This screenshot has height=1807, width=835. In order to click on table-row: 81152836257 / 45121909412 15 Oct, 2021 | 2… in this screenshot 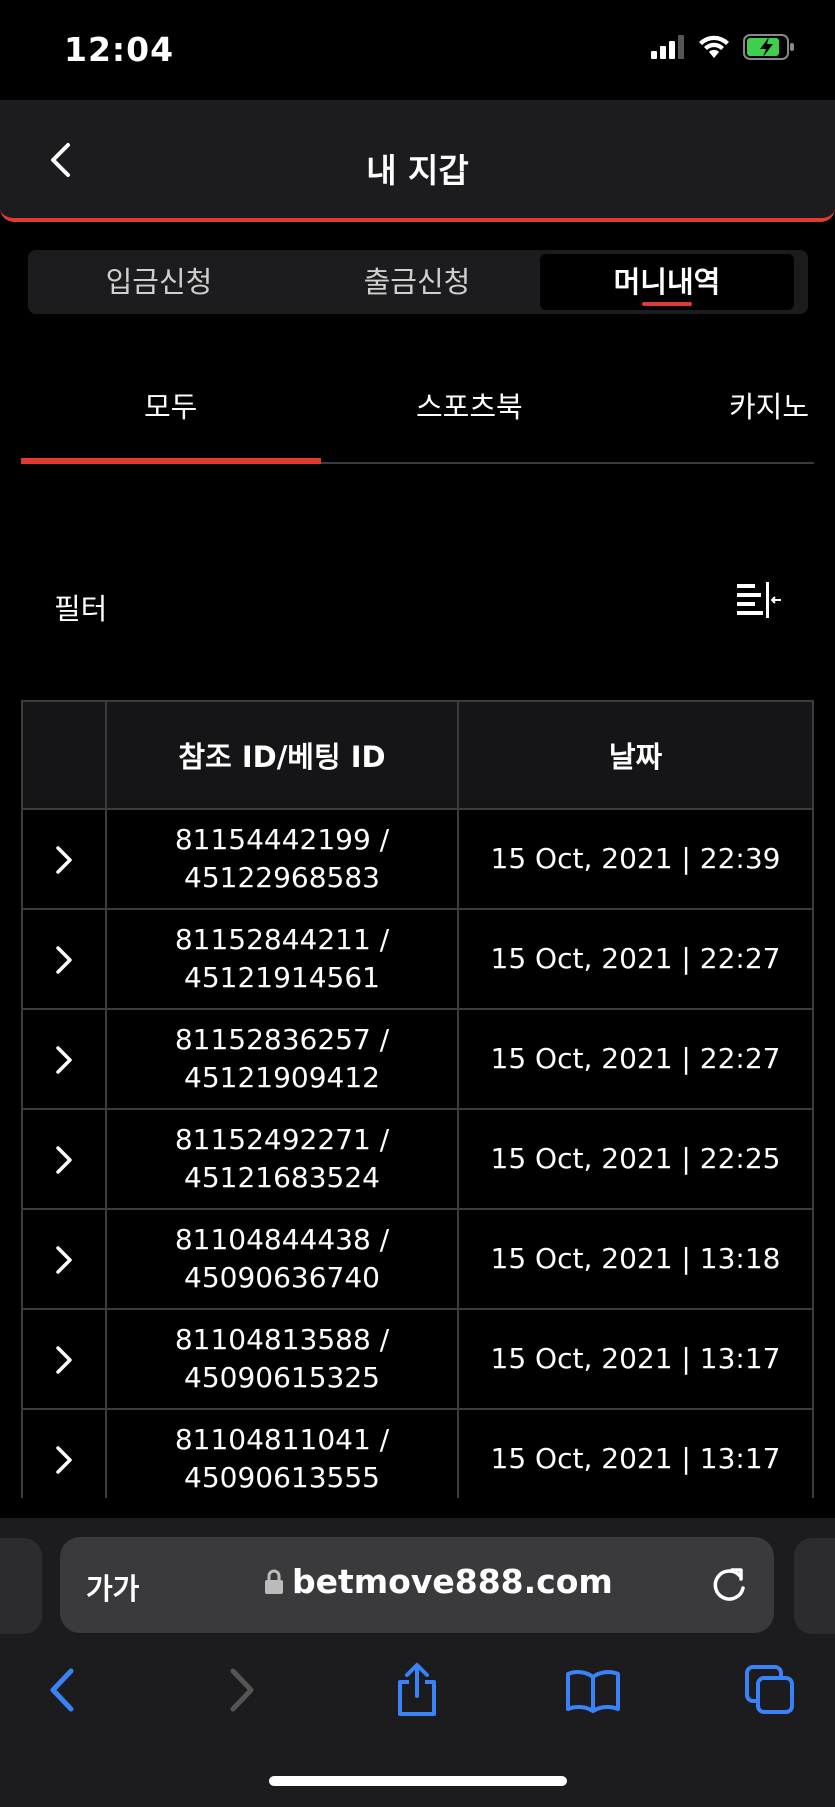, I will do `click(417, 1059)`.